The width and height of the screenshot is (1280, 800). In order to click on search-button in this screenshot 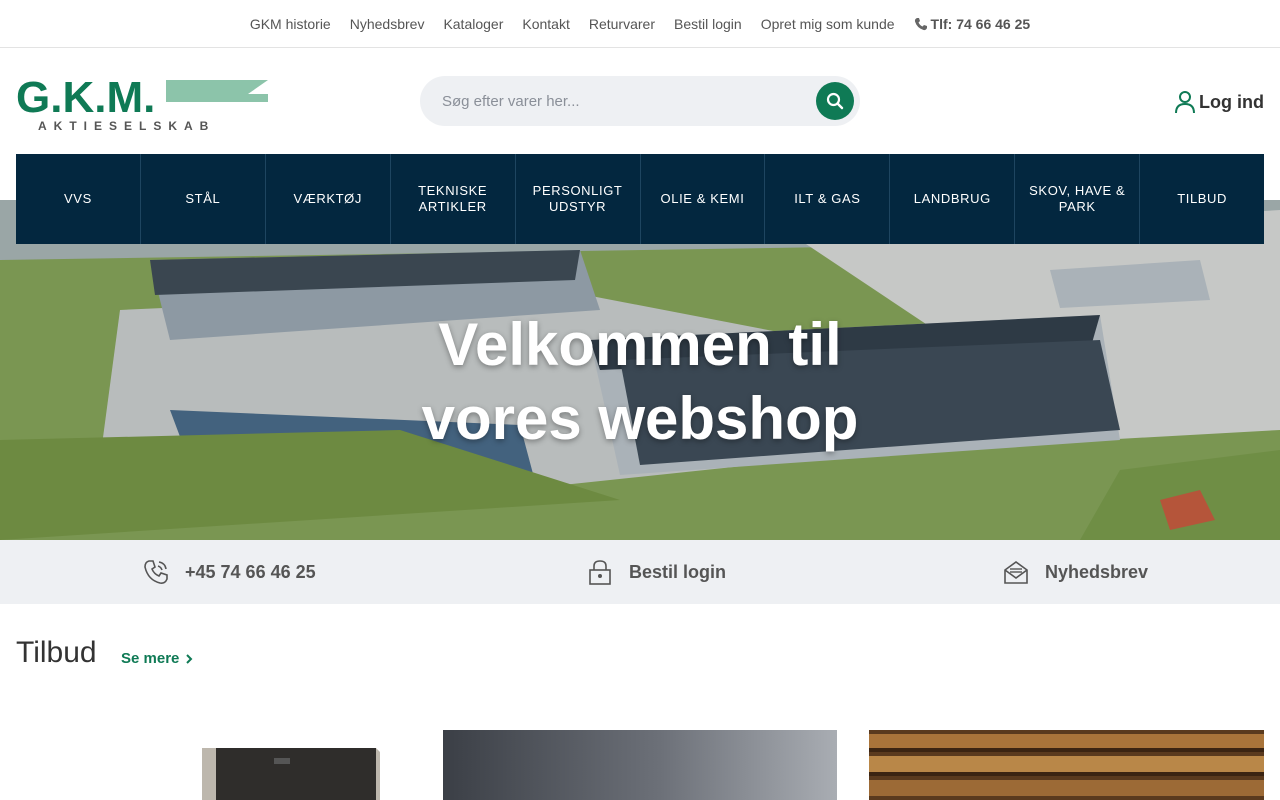, I will do `click(835, 101)`.